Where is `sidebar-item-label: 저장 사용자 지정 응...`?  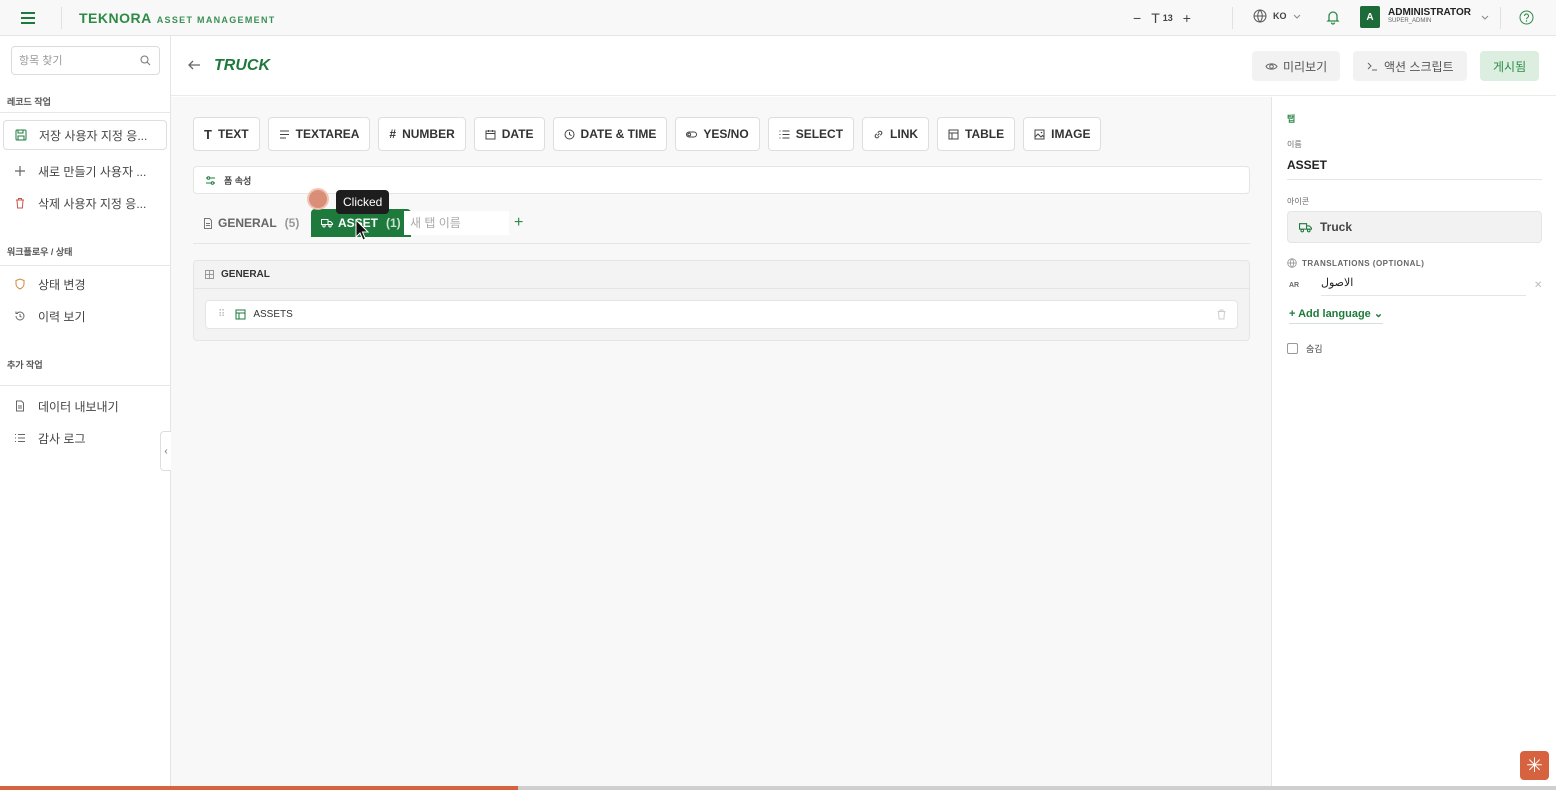 sidebar-item-label: 저장 사용자 지정 응... is located at coordinates (93, 135).